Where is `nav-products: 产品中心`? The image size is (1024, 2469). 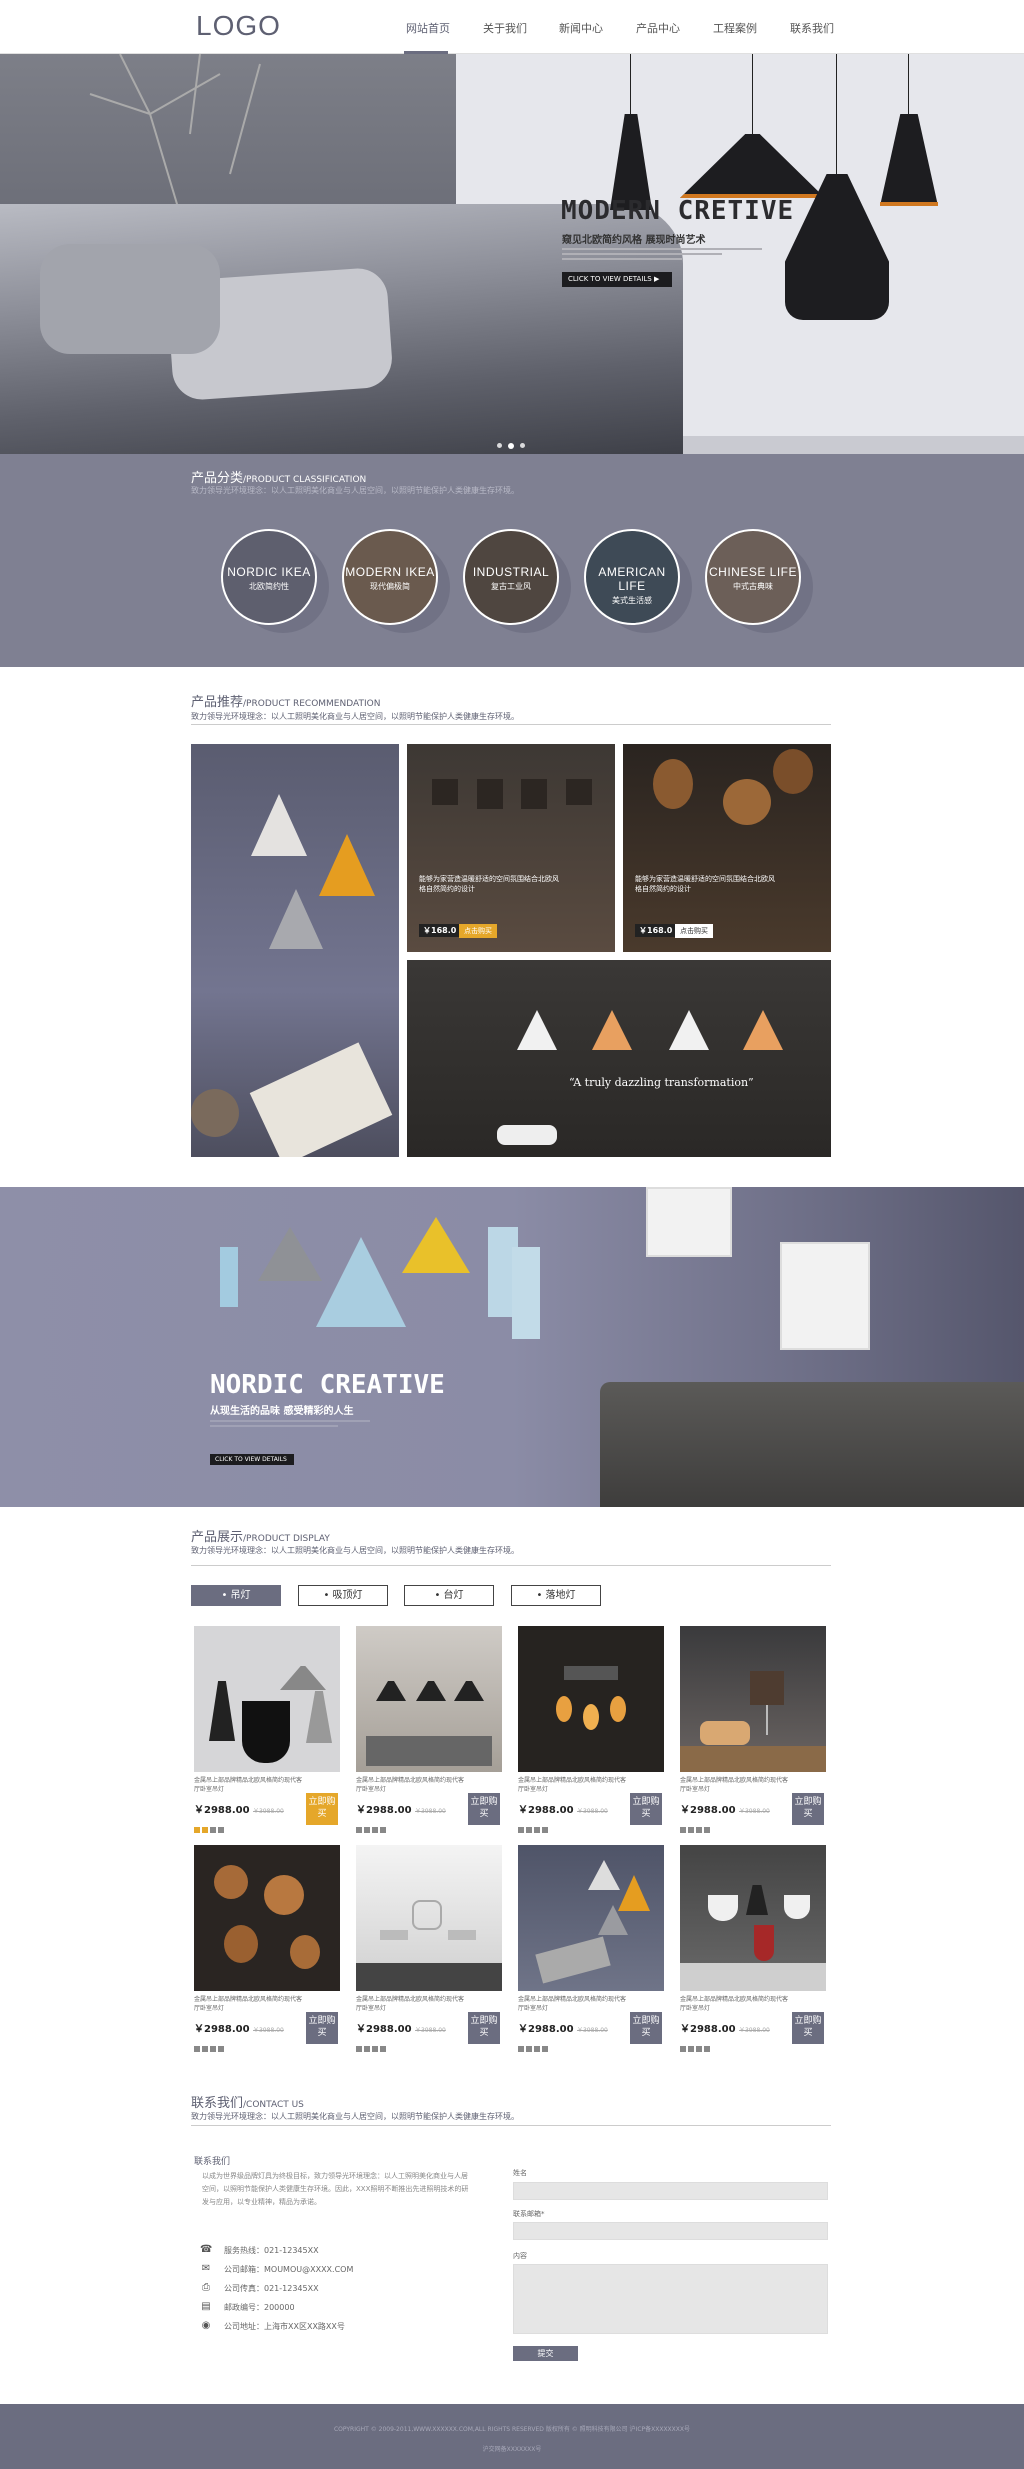 nav-products: 产品中心 is located at coordinates (658, 28).